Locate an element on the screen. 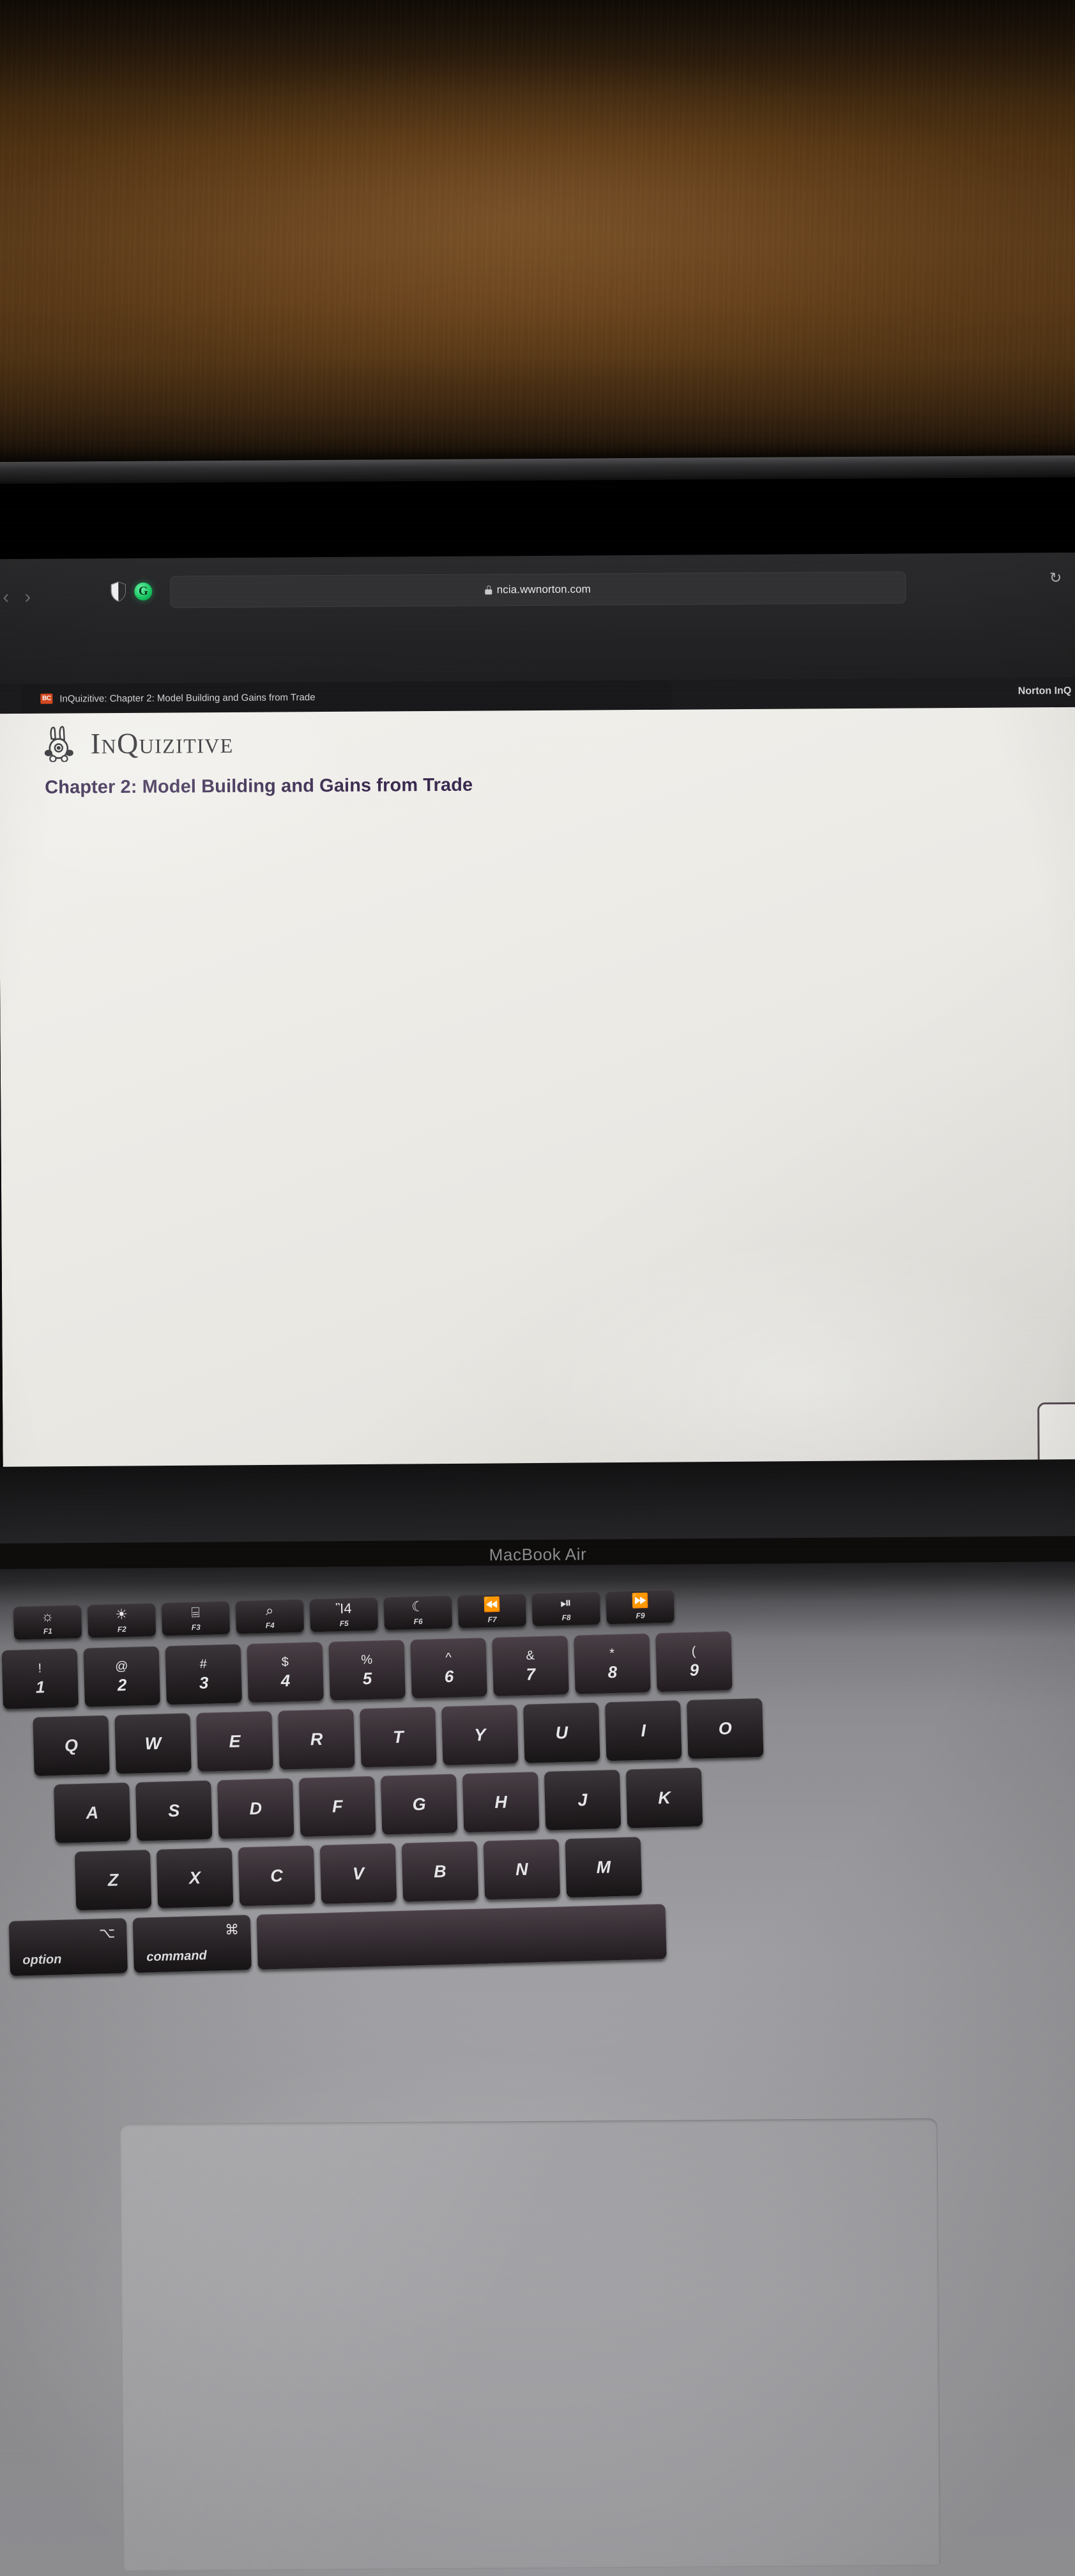 The width and height of the screenshot is (1075, 2576). key-label: F2 is located at coordinates (122, 1629).